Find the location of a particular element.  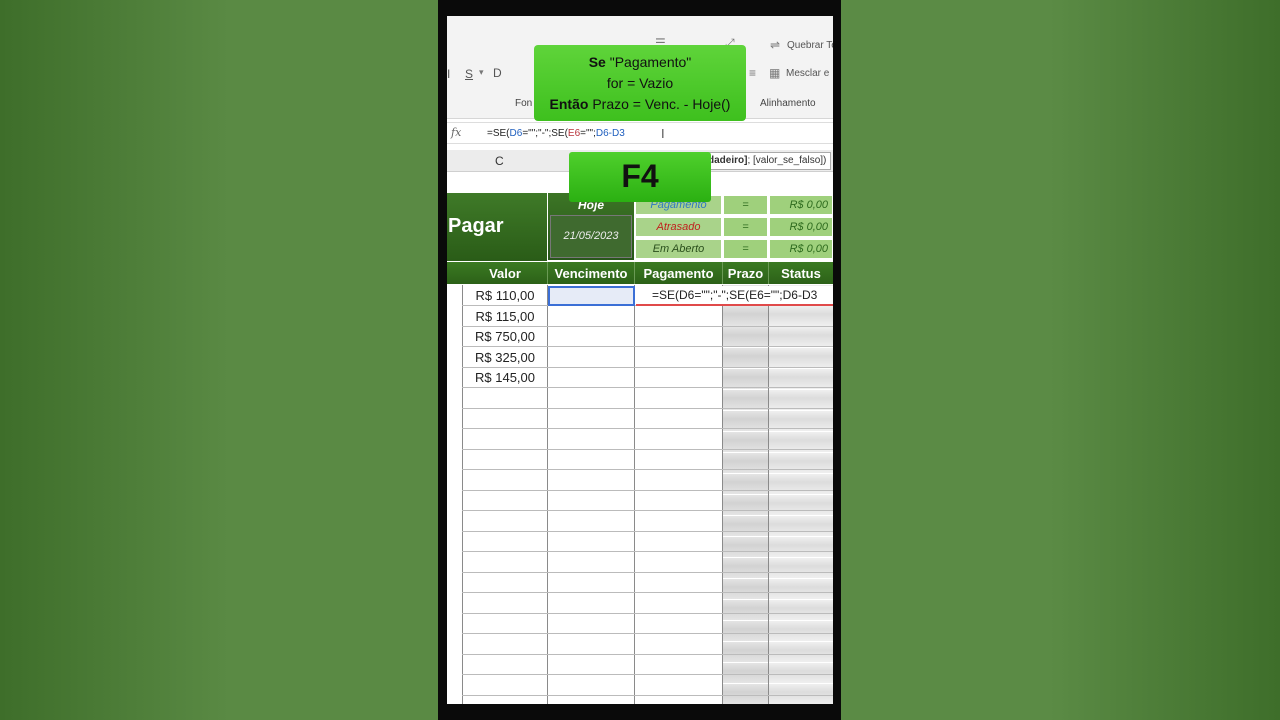

value-cell: R$ 115,00 is located at coordinates (505, 317).